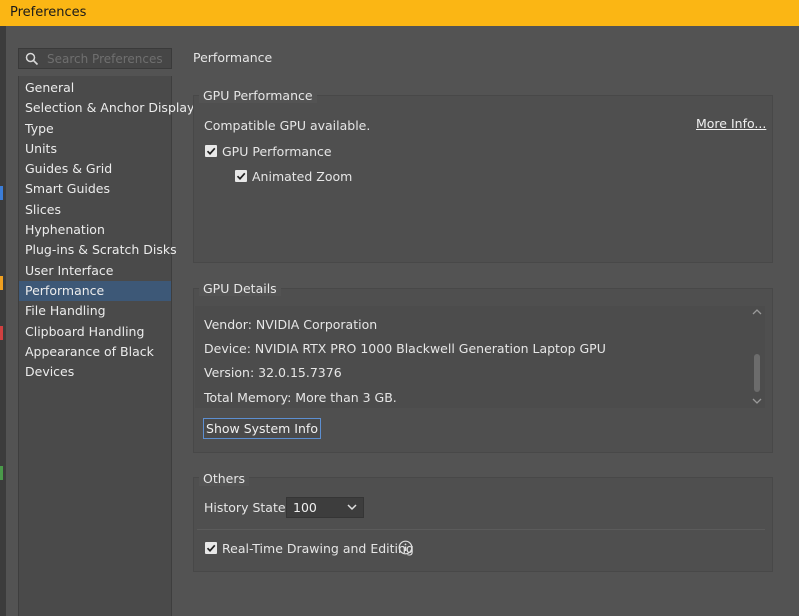  I want to click on animated-zoom-checkbox, so click(241, 176).